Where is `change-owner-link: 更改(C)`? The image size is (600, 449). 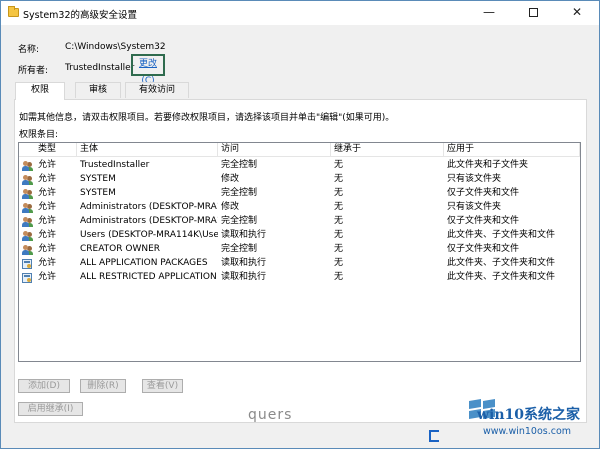
change-owner-link: 更改(C) is located at coordinates (148, 70).